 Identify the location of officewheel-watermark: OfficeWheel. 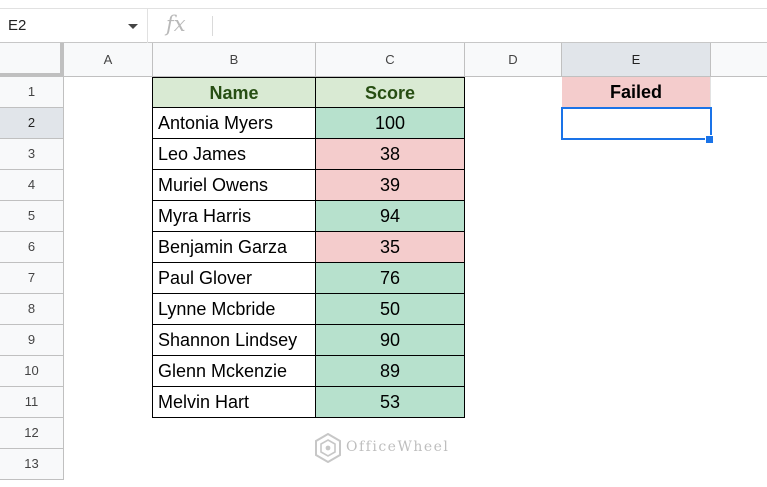
(389, 449).